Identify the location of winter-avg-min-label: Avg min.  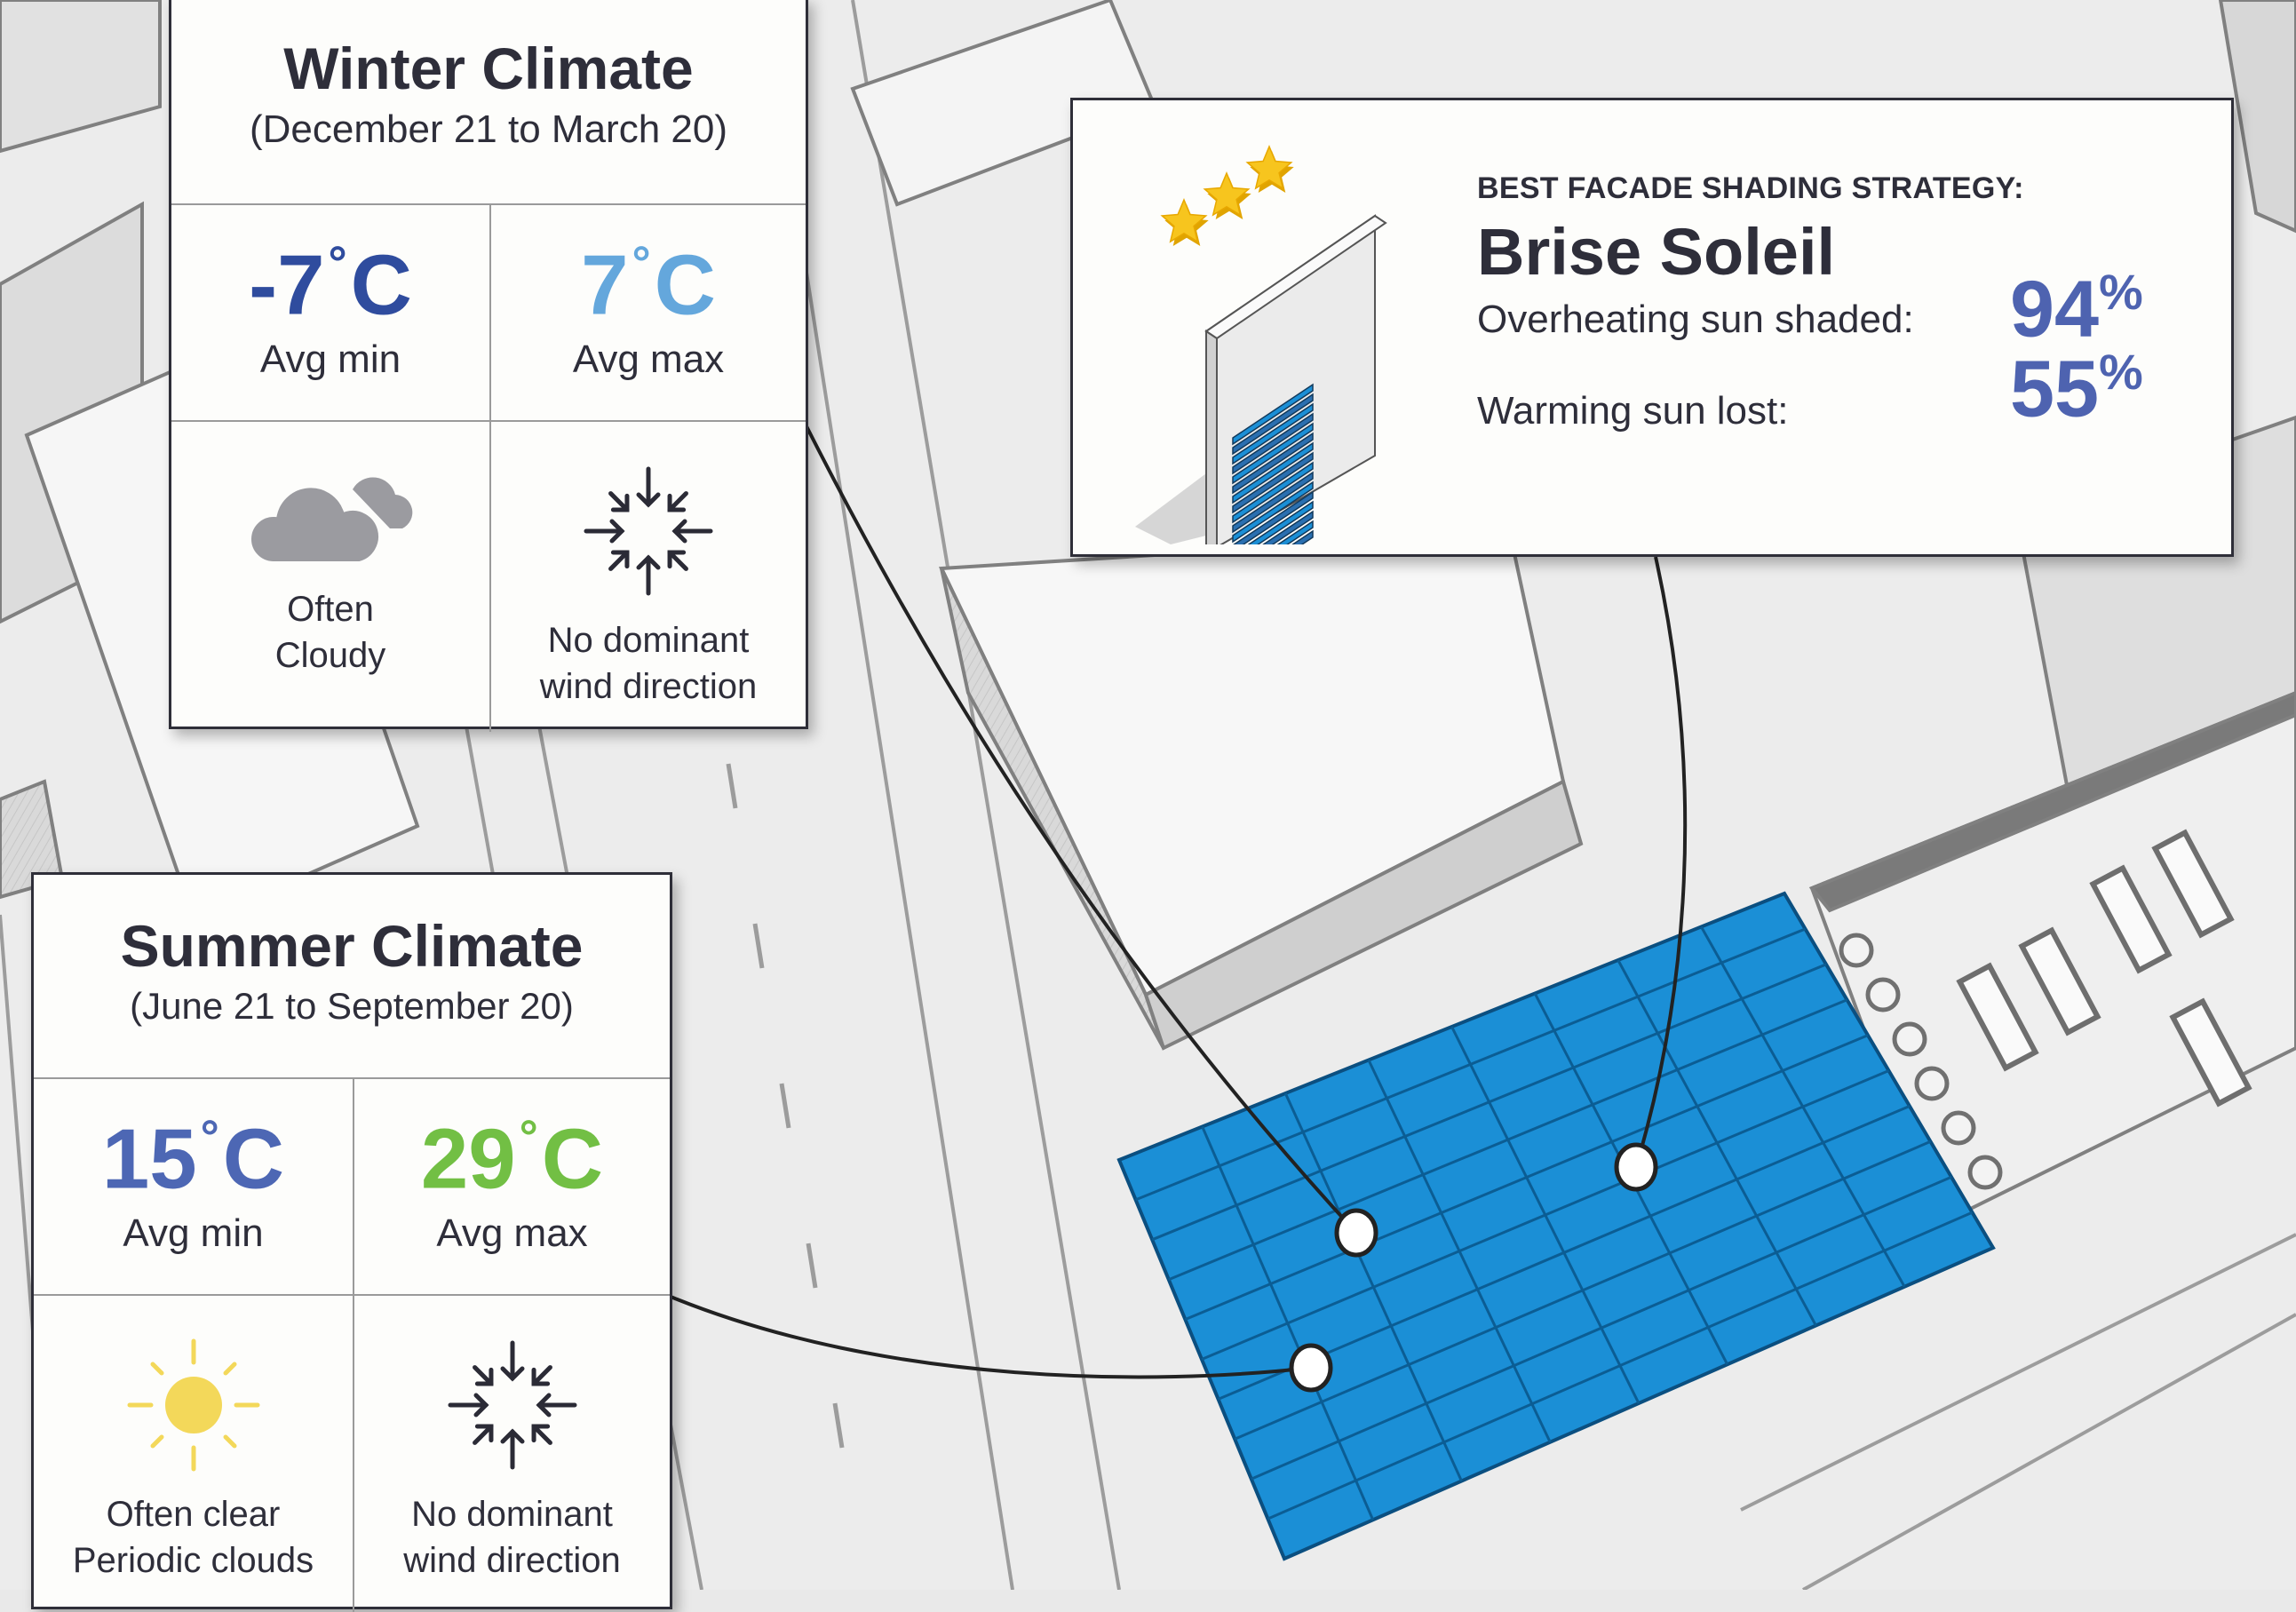
(330, 359).